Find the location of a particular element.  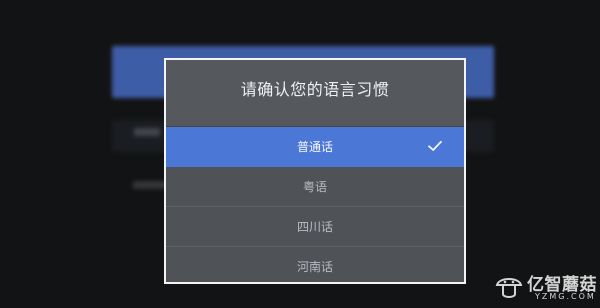

dialog-header: 请确认您的语言习惯 is located at coordinates (315, 93).